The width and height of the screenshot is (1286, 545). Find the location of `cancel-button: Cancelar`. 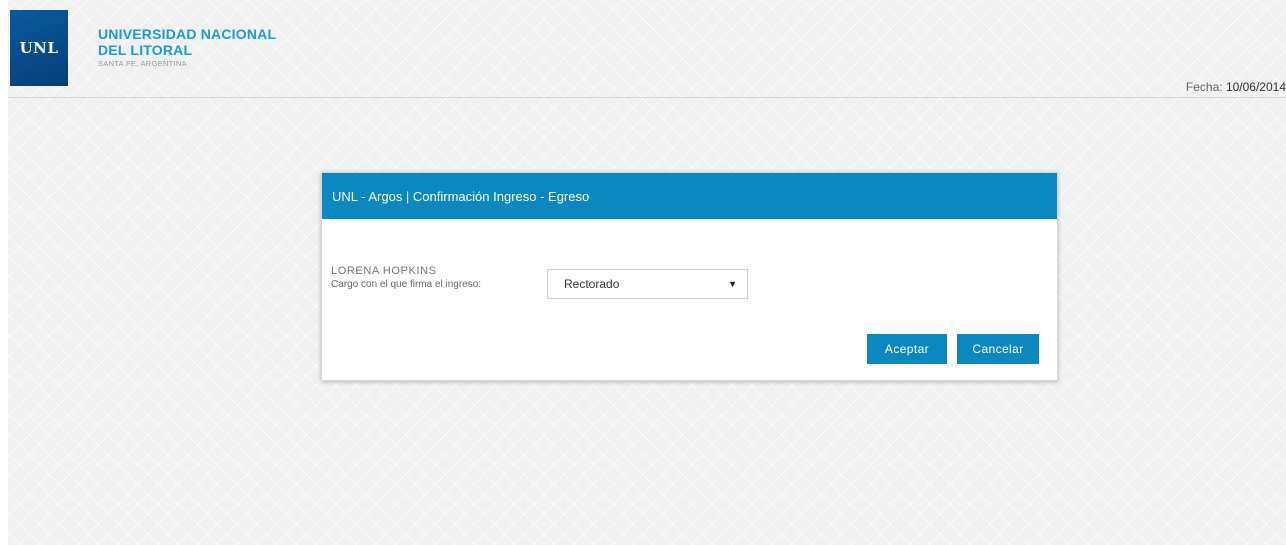

cancel-button: Cancelar is located at coordinates (998, 349).